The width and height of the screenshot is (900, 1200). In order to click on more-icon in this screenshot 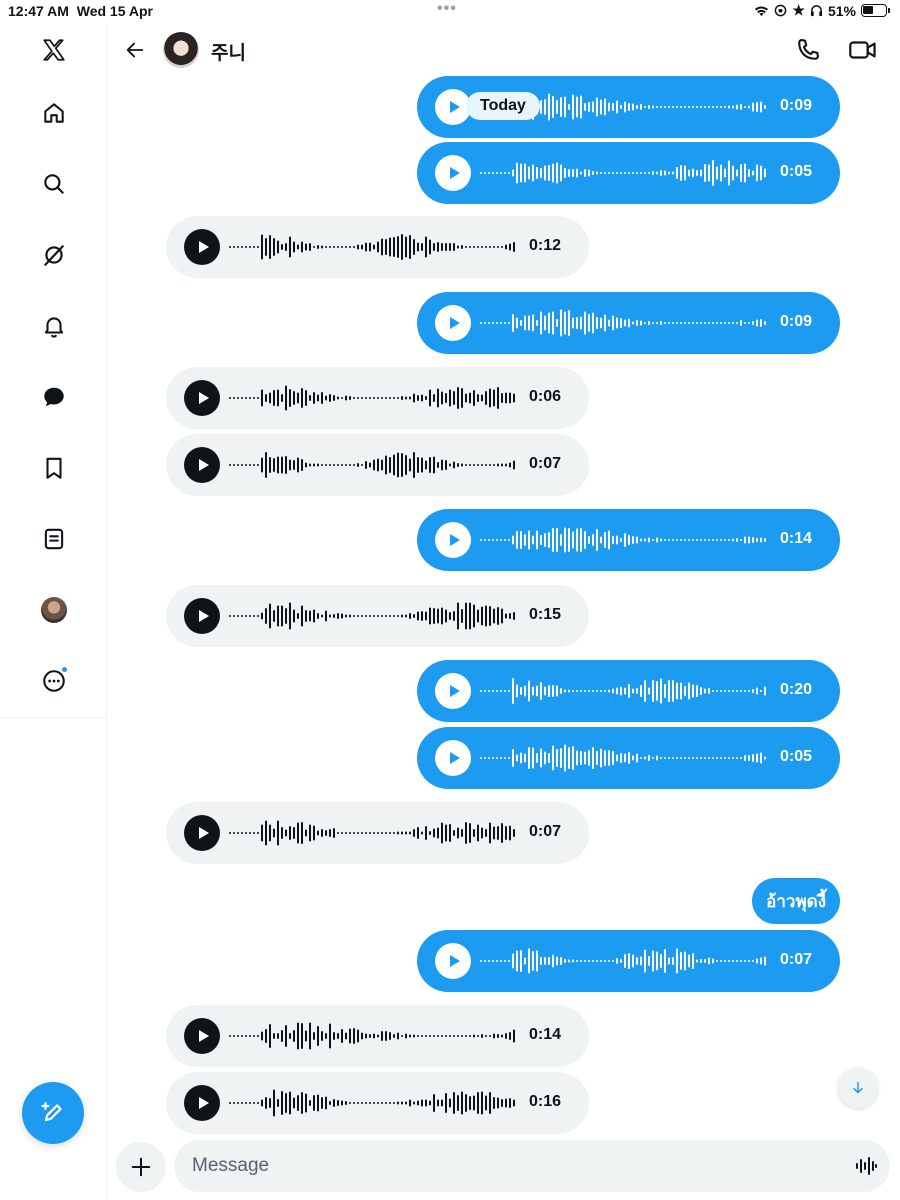, I will do `click(54, 681)`.